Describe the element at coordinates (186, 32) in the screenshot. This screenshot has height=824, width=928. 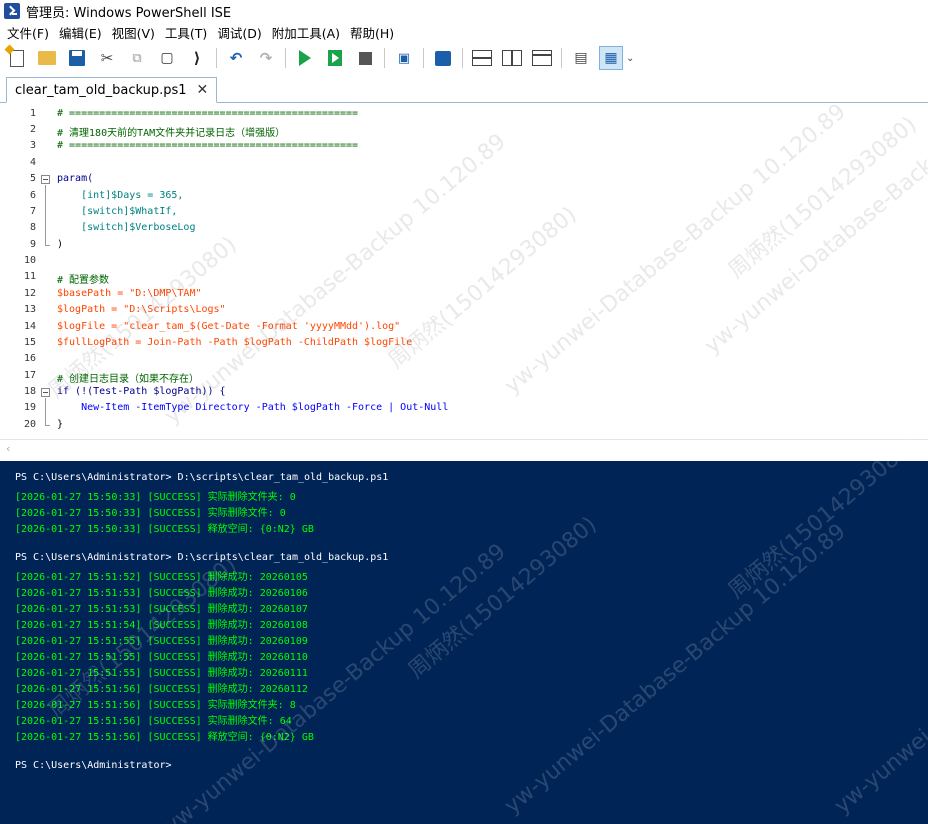
I see `menu-tools: 工具(T)` at that location.